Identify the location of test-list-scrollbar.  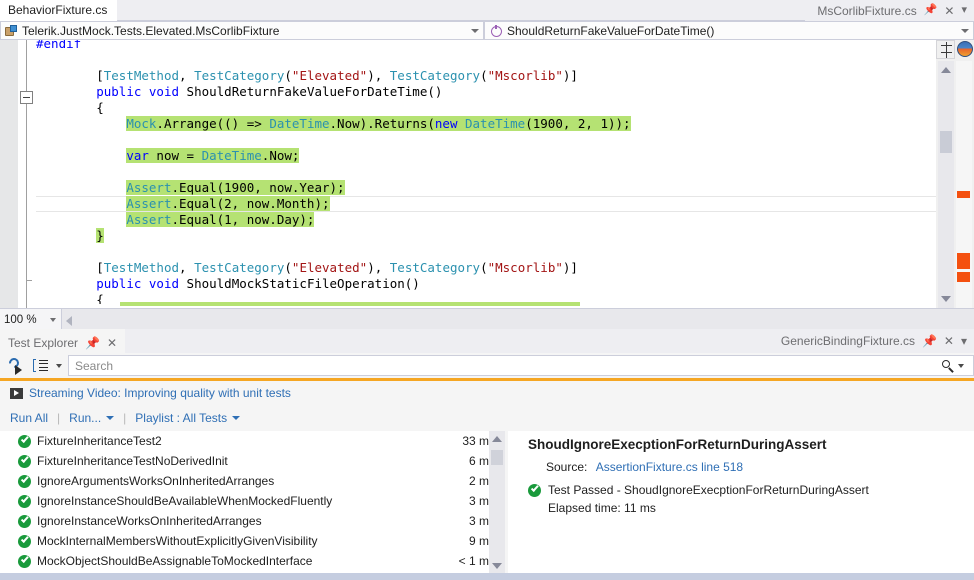
(497, 502).